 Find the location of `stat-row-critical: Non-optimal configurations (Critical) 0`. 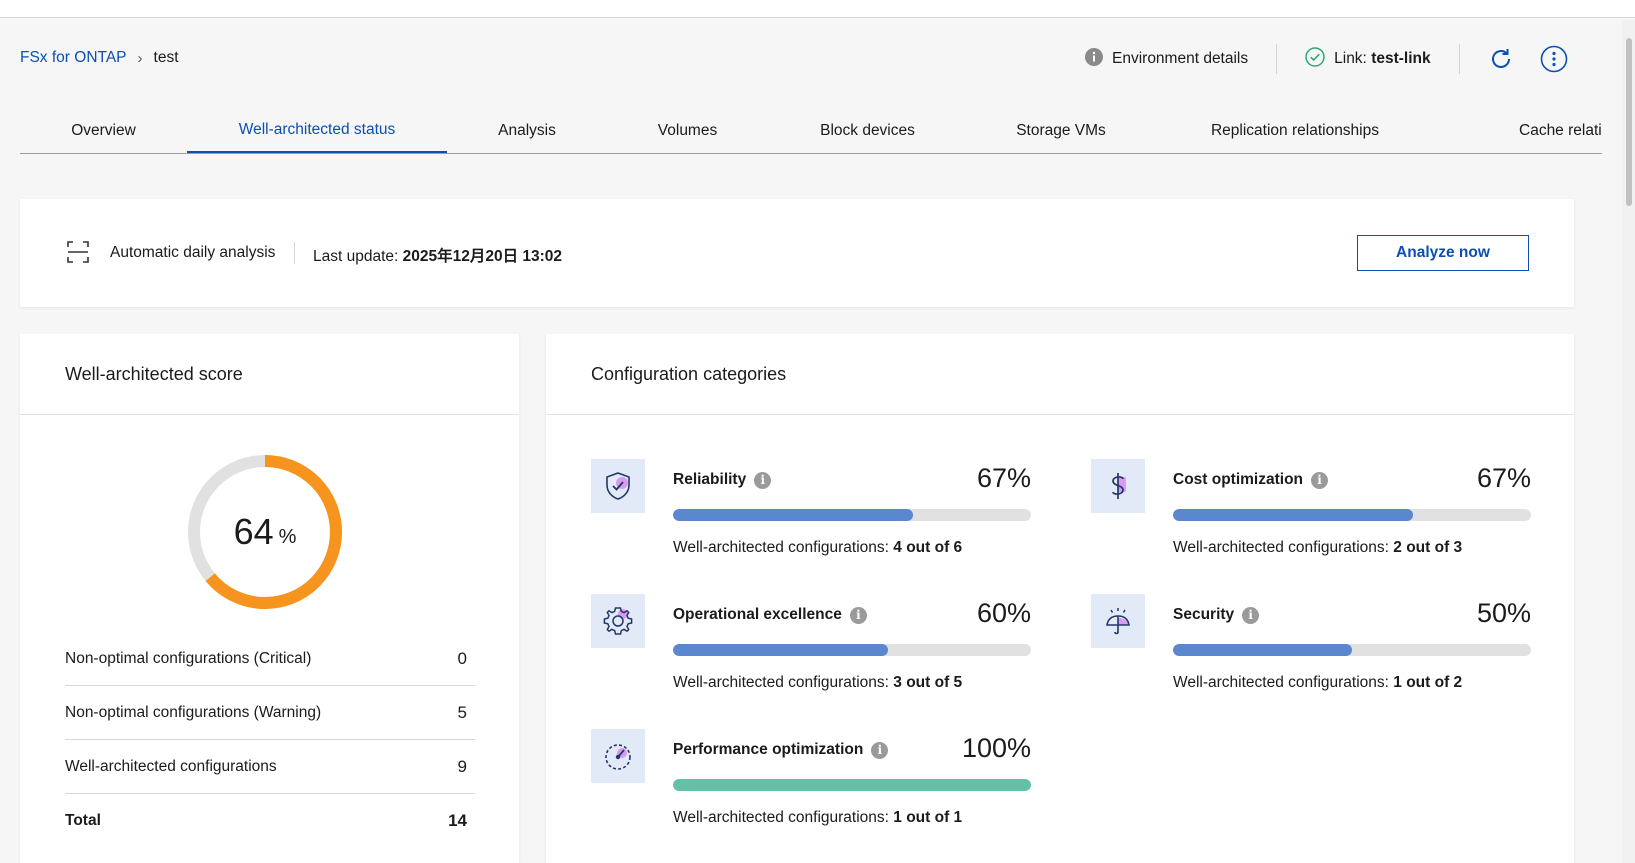

stat-row-critical: Non-optimal configurations (Critical) 0 is located at coordinates (270, 659).